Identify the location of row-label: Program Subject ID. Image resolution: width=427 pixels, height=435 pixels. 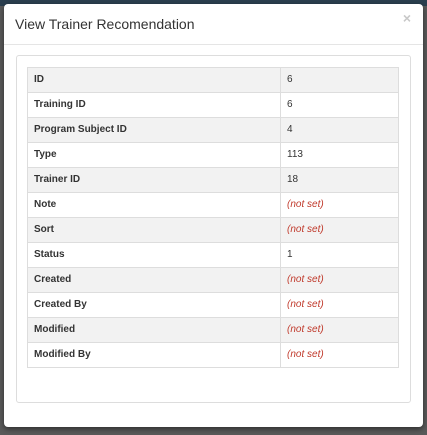
(154, 130).